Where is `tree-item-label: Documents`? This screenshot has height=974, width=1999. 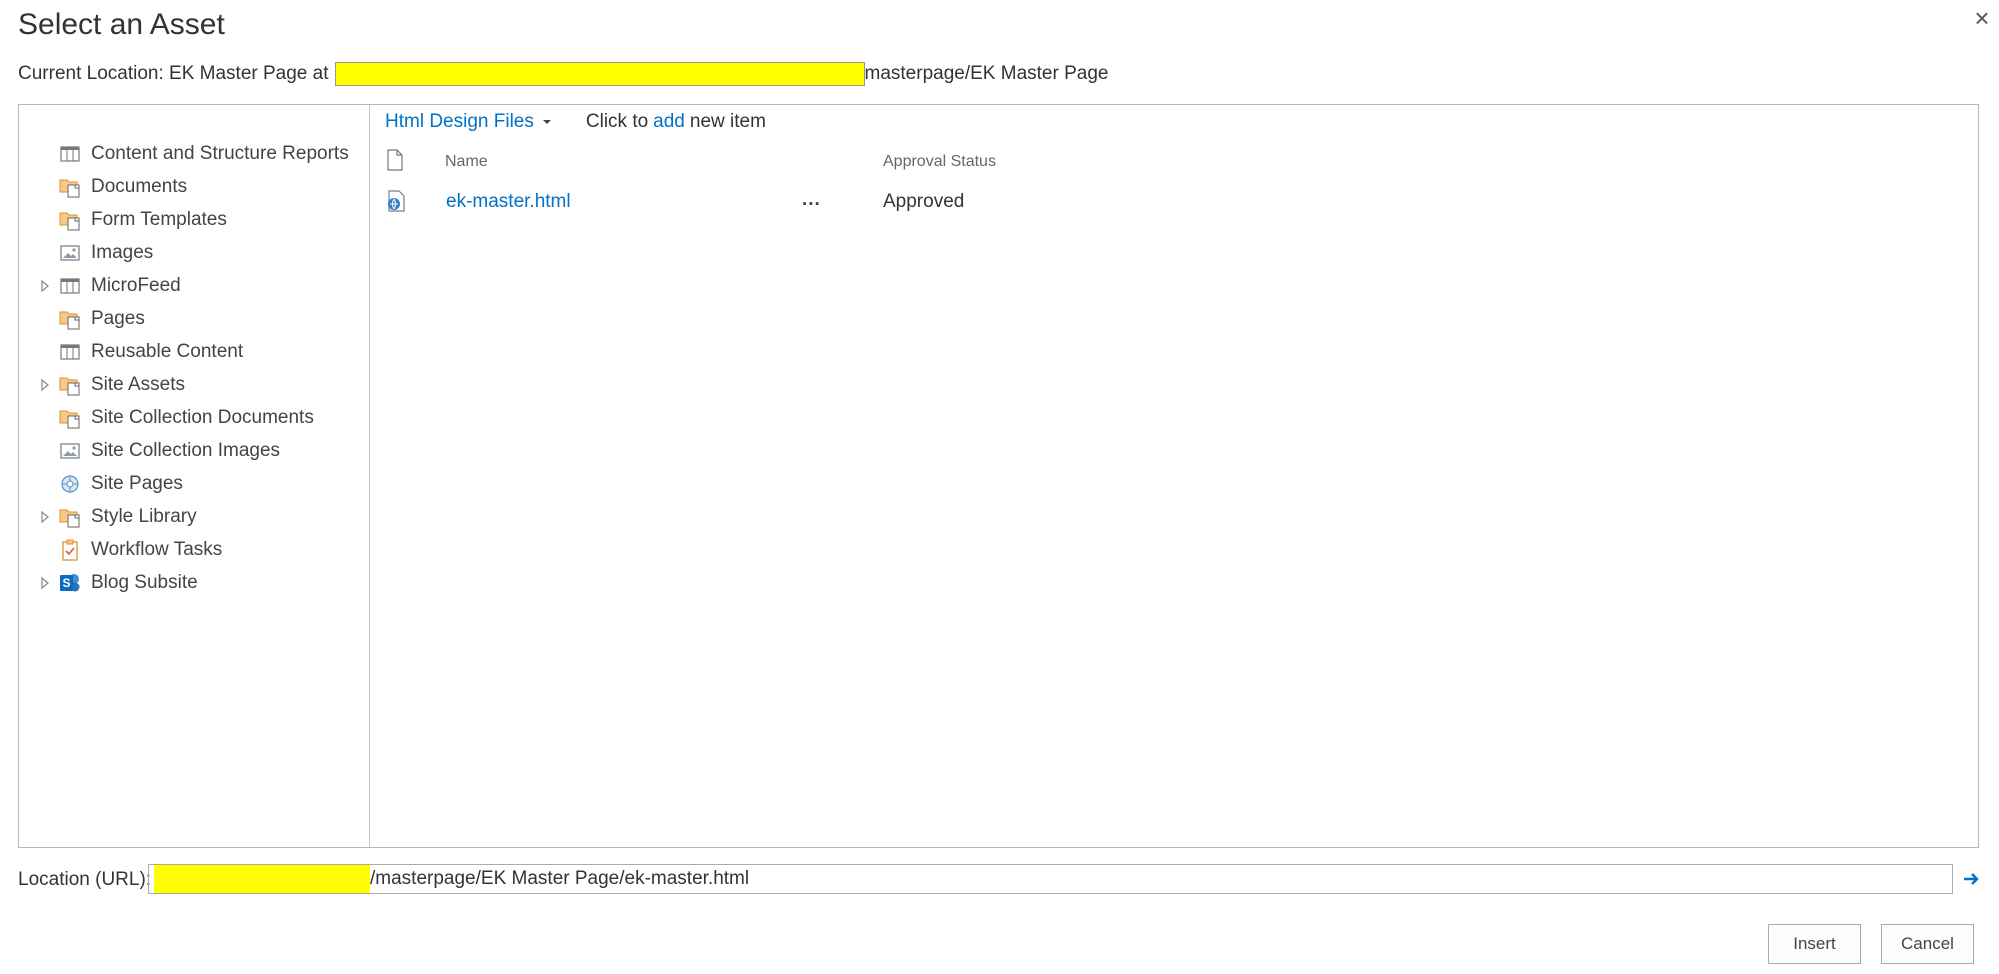 tree-item-label: Documents is located at coordinates (139, 186).